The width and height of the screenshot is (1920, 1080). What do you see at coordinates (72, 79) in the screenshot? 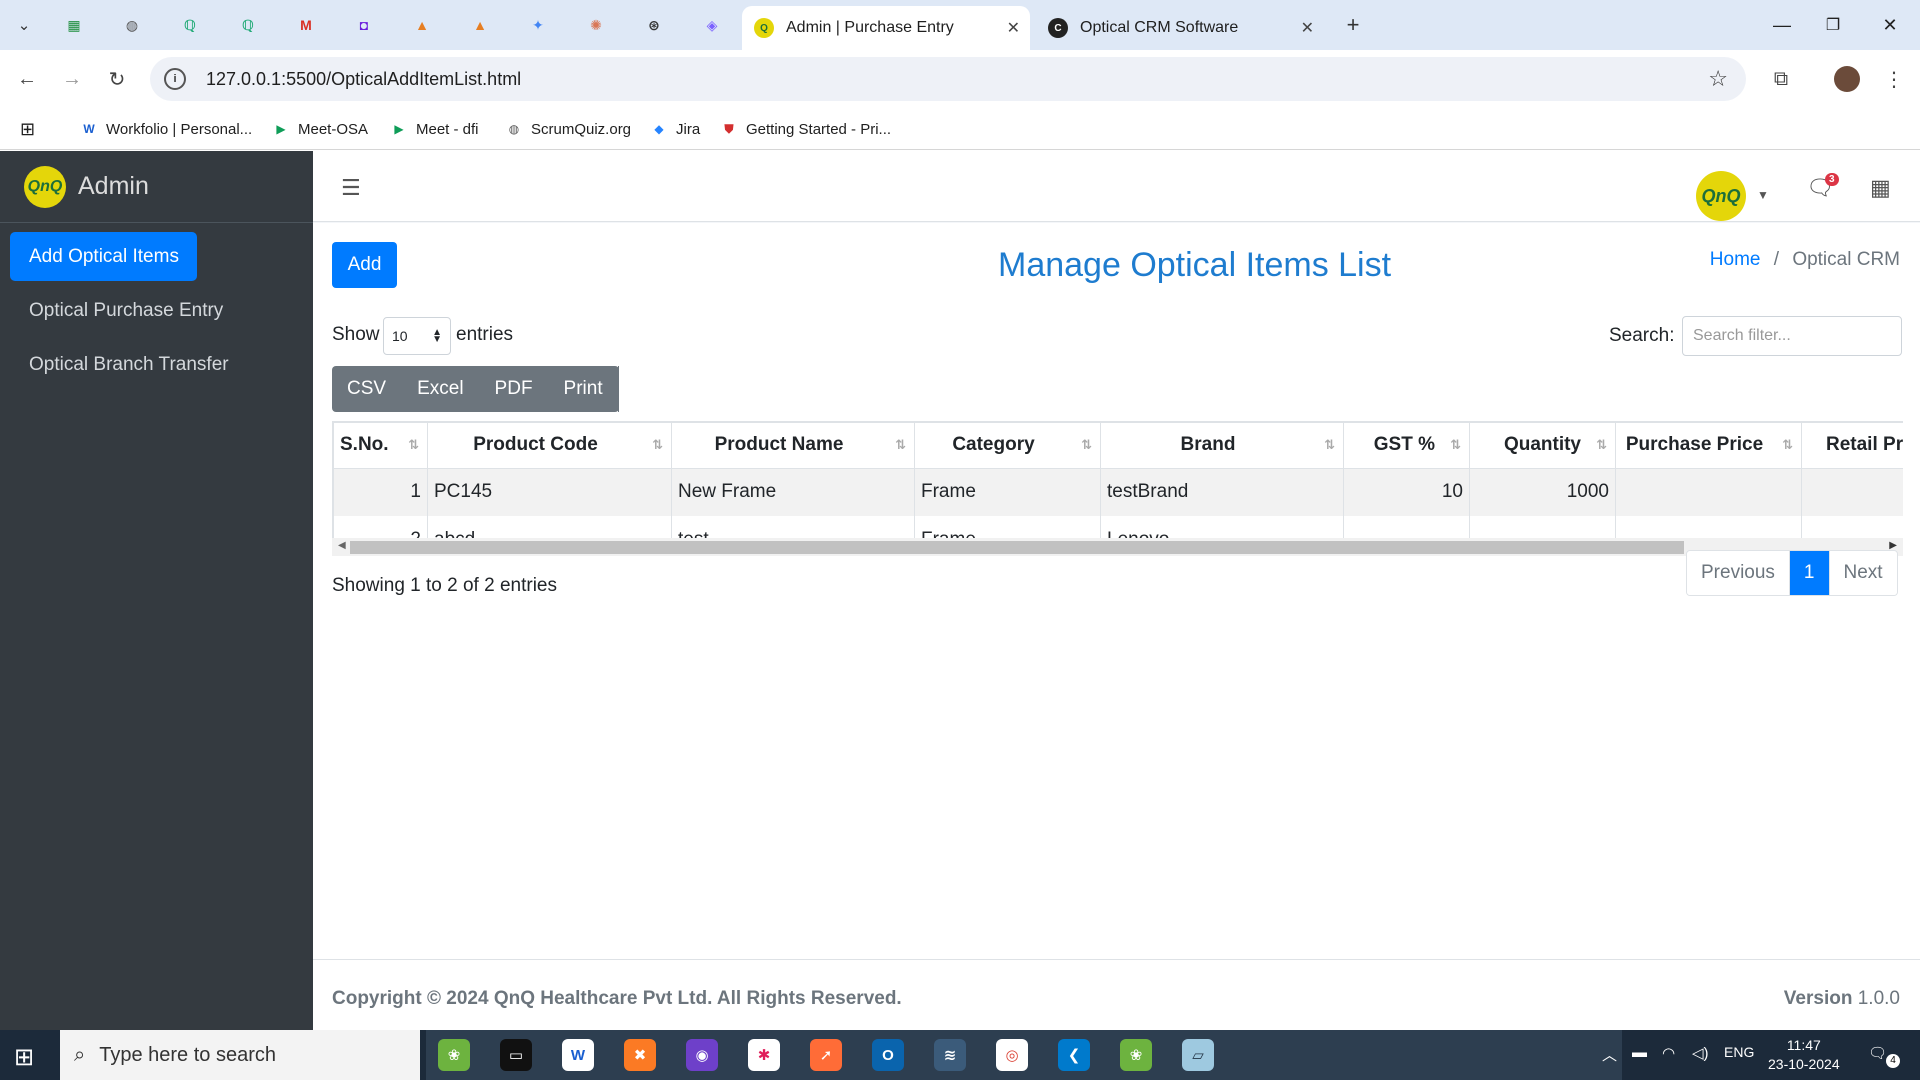
I see `forward-icon: →` at bounding box center [72, 79].